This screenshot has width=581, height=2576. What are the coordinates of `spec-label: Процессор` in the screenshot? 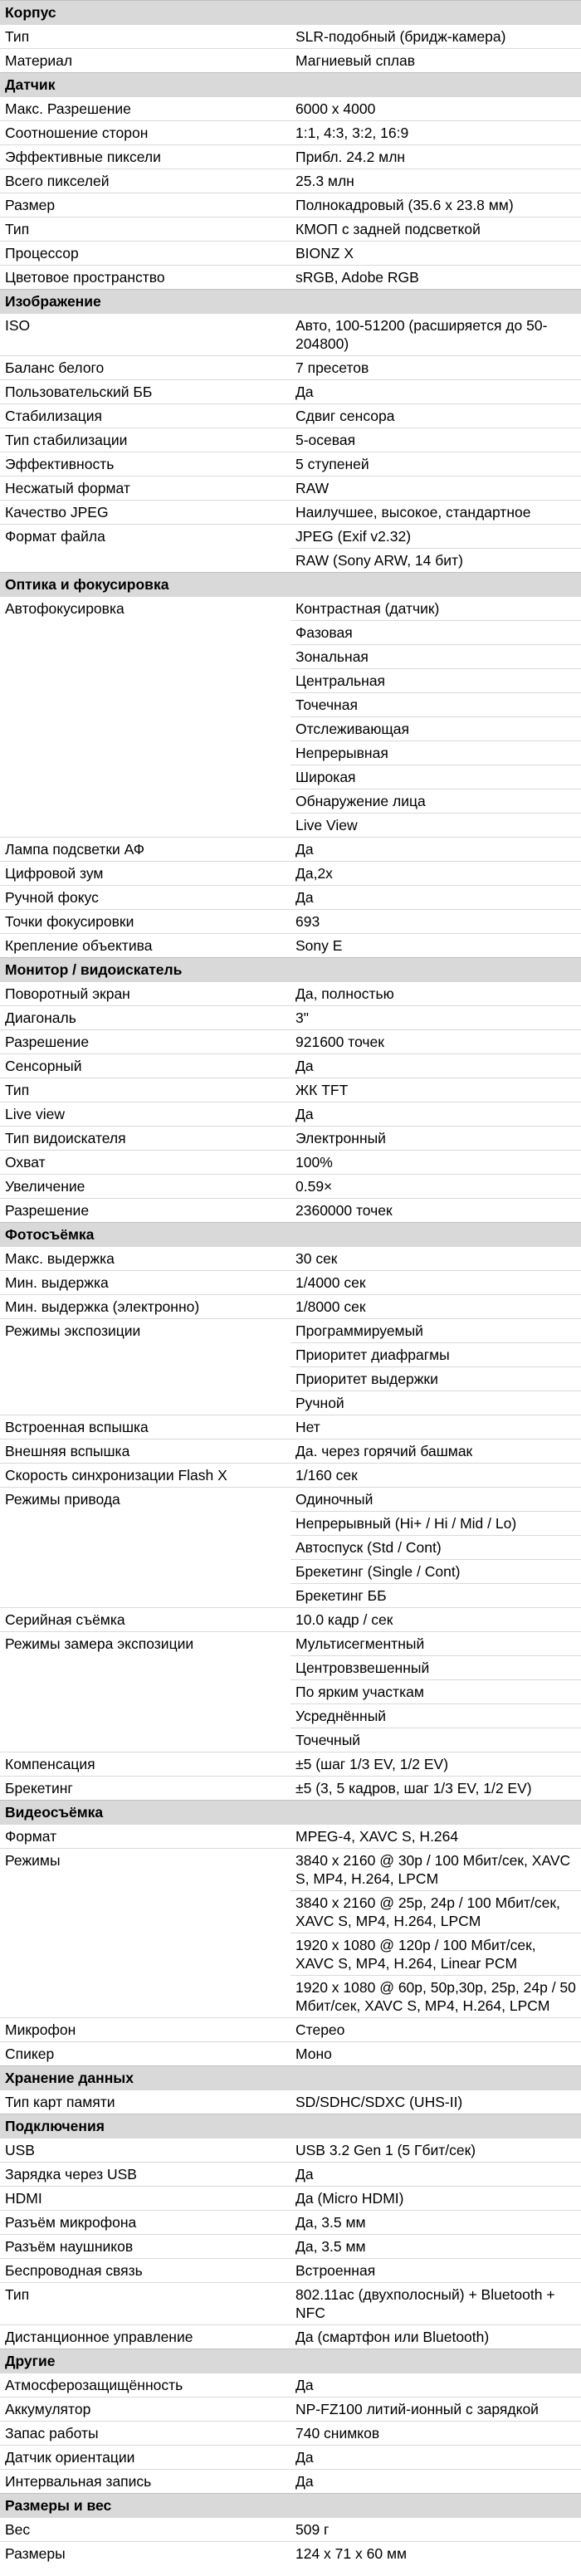 It's located at (145, 253).